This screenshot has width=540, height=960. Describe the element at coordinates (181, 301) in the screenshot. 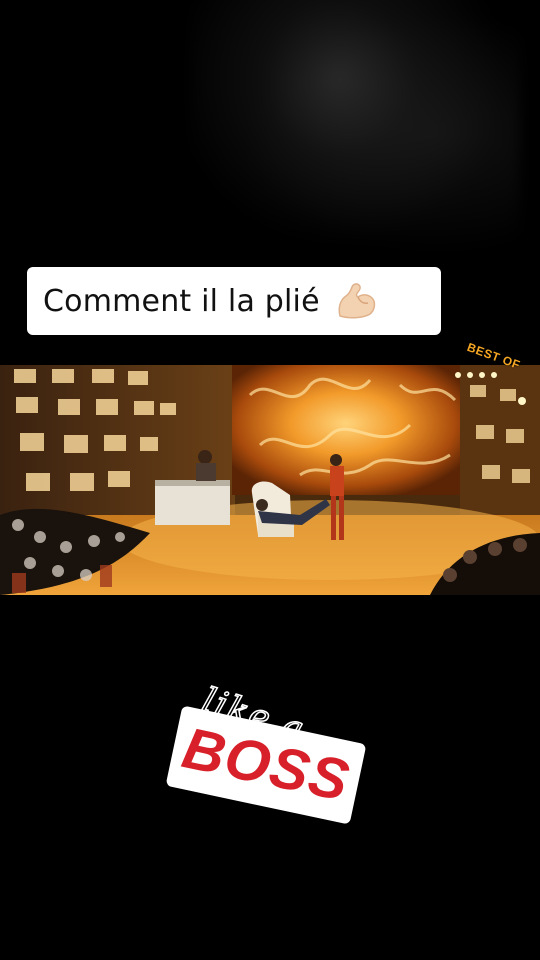

I see `caption-text: Comment il la plié` at that location.